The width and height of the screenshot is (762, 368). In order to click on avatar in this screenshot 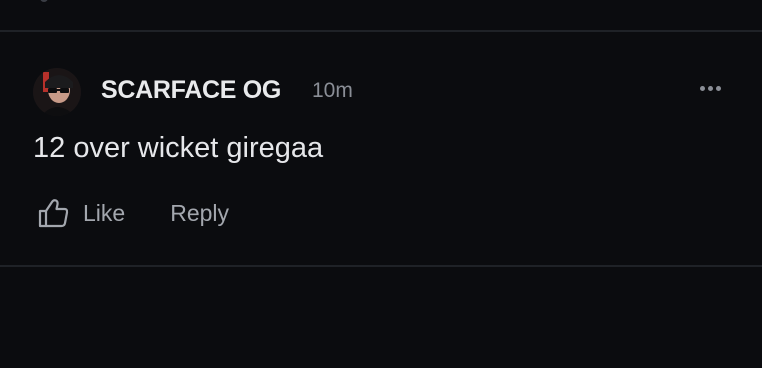, I will do `click(57, 92)`.